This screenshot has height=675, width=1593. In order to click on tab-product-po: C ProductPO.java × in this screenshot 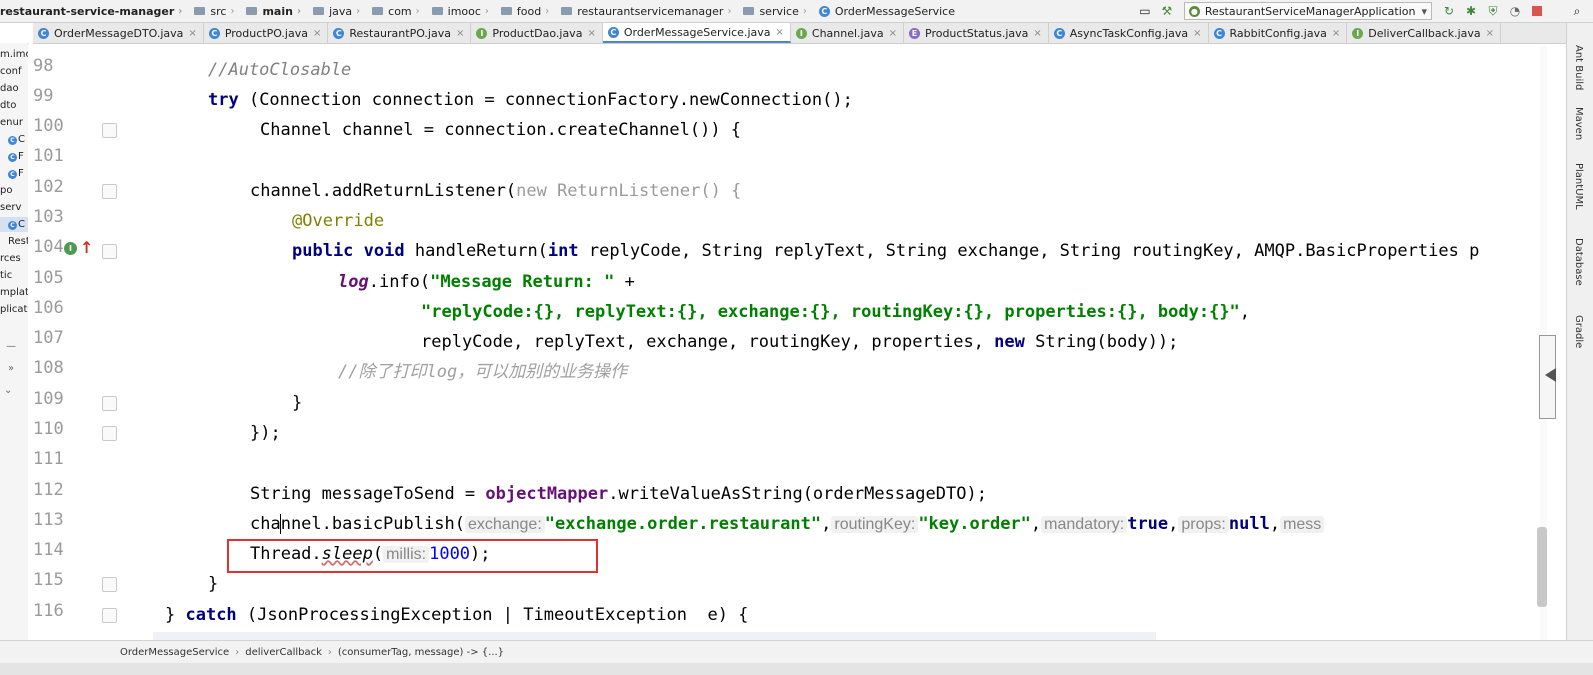, I will do `click(266, 33)`.